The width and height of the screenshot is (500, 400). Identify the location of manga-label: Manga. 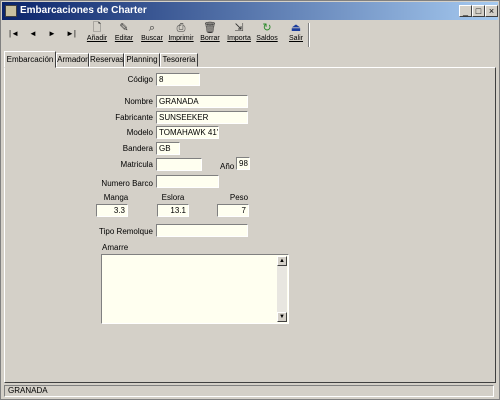
(116, 197).